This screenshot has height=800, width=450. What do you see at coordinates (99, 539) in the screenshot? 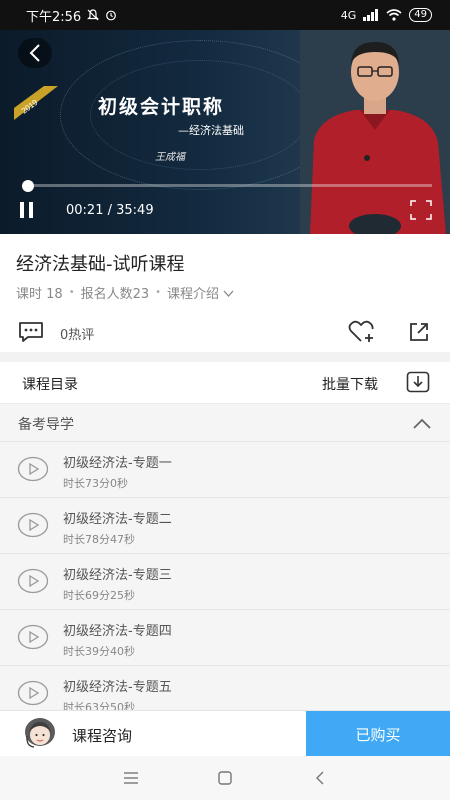
I see `lesson-duration: 时长78分47秒` at bounding box center [99, 539].